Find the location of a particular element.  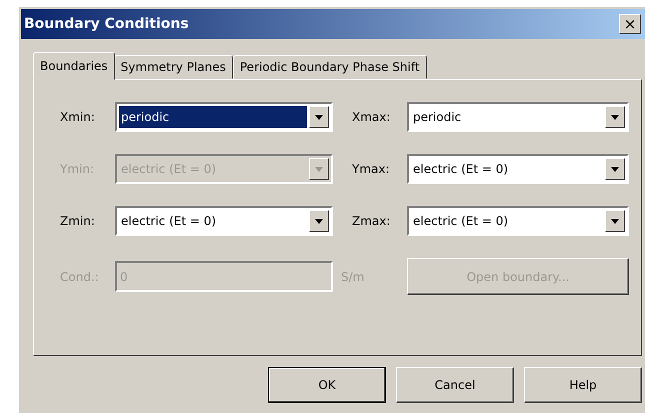

tab: Symmetry Planes is located at coordinates (173, 67).